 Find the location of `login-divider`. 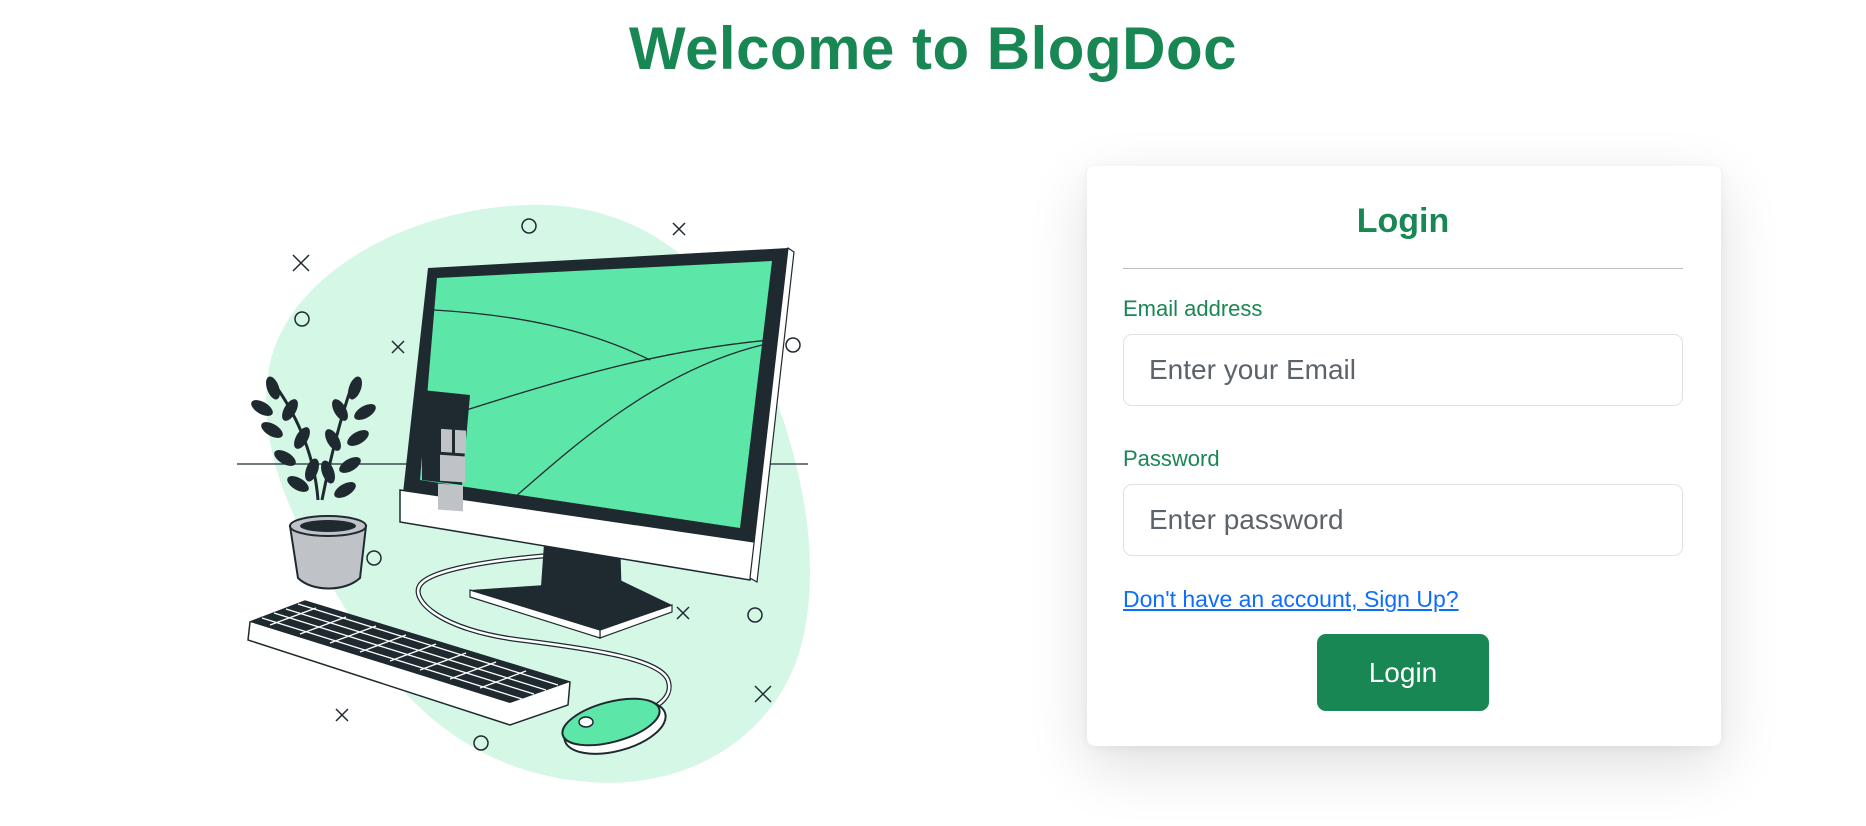

login-divider is located at coordinates (1403, 268).